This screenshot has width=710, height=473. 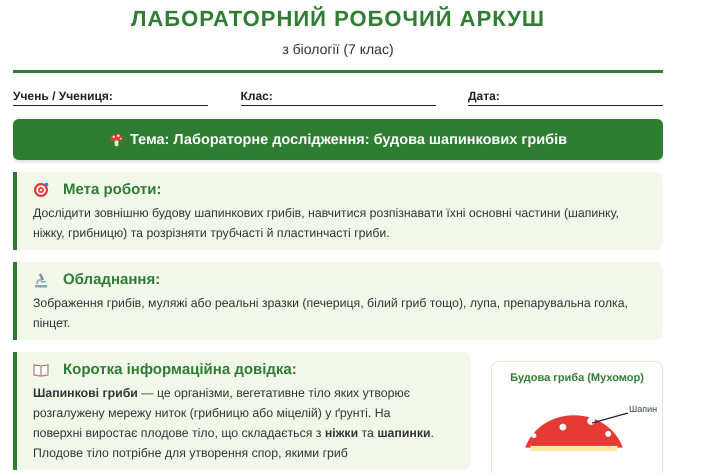 What do you see at coordinates (349, 140) in the screenshot?
I see `topic-text: Тема: Лабораторне дослідження: будова шапинкових грибів` at bounding box center [349, 140].